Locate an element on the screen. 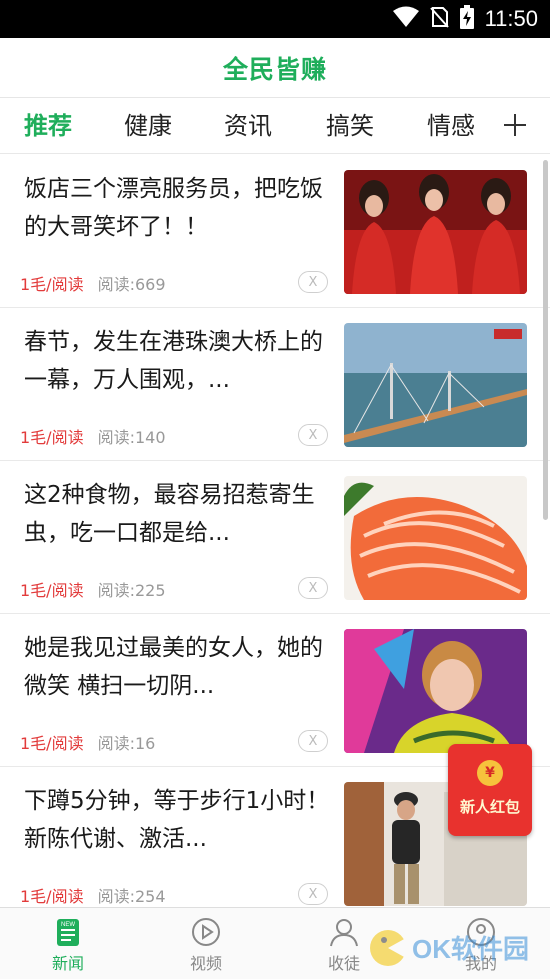 This screenshot has height=979, width=550. new-user-red-packet-button: ¥ 新人红包 is located at coordinates (490, 790).